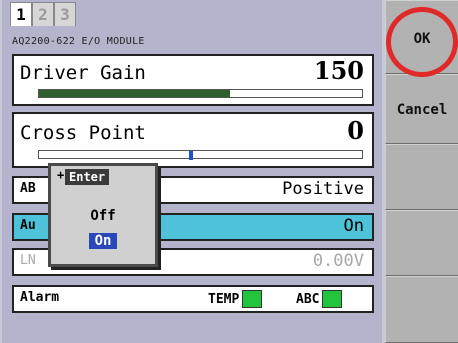 This screenshot has width=458, height=343. Describe the element at coordinates (332, 299) in the screenshot. I see `alarm-abc-led` at that location.